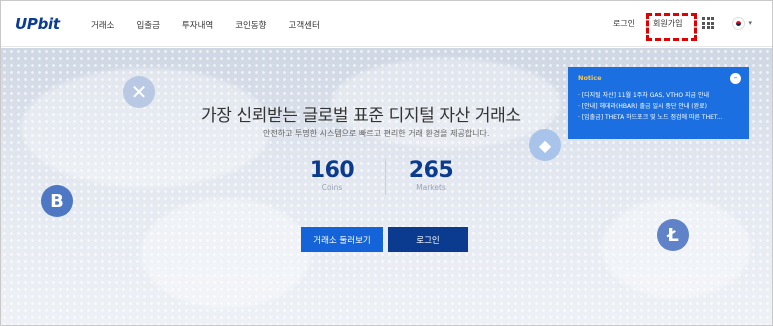 This screenshot has width=773, height=326. Describe the element at coordinates (667, 23) in the screenshot. I see `signup-link: 회원가입` at that location.